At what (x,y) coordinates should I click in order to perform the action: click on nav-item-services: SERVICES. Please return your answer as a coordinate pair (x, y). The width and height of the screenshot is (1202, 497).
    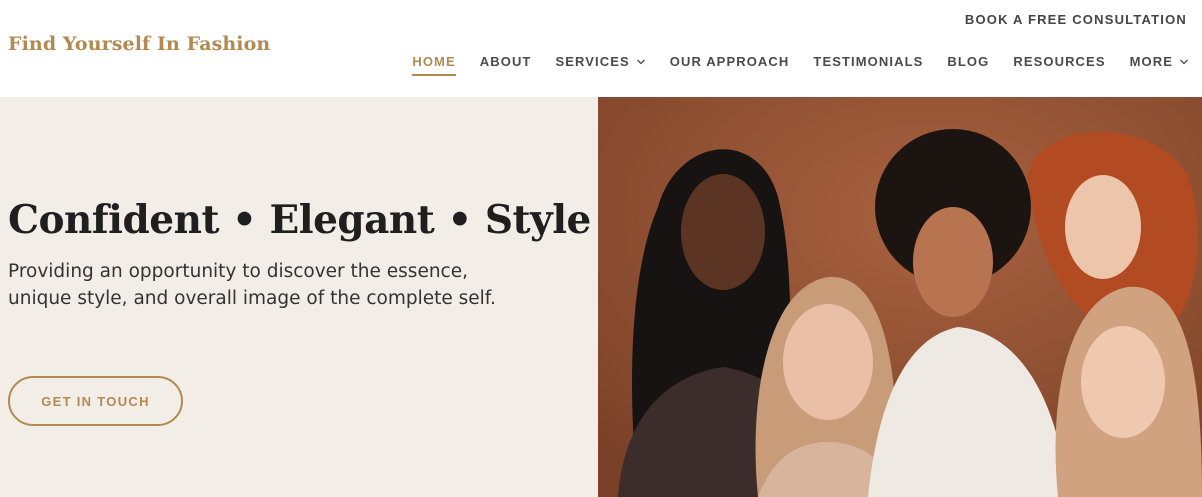
    Looking at the image, I should click on (600, 65).